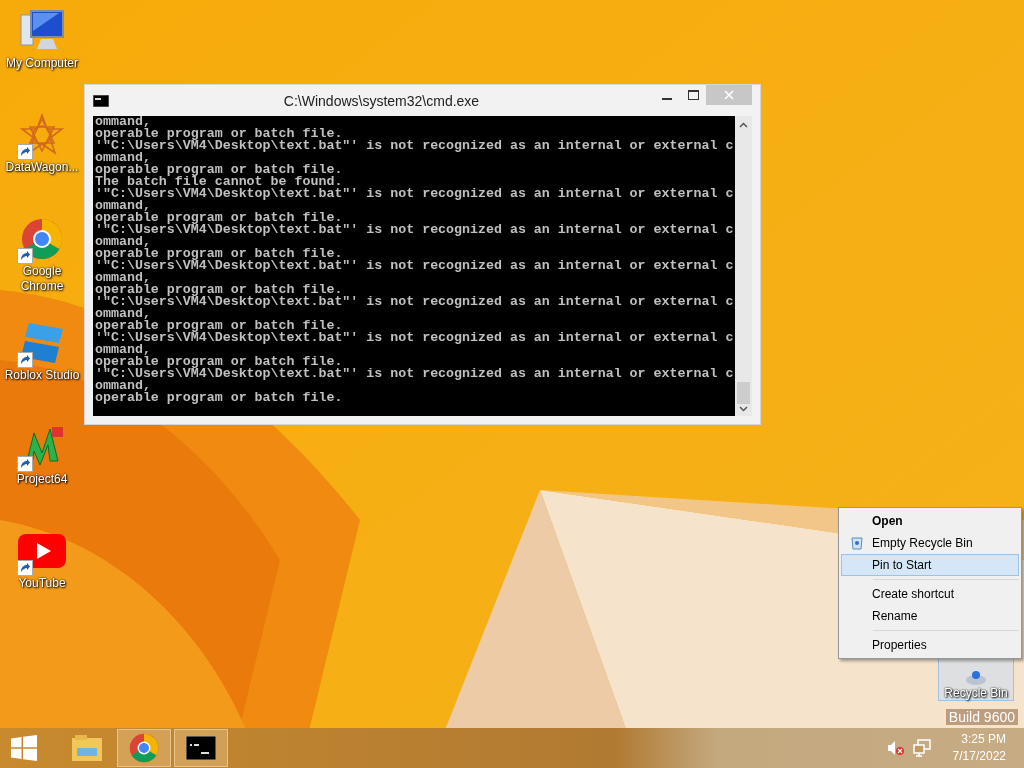 This screenshot has height=768, width=1024. Describe the element at coordinates (87, 748) in the screenshot. I see `folder-icon` at that location.